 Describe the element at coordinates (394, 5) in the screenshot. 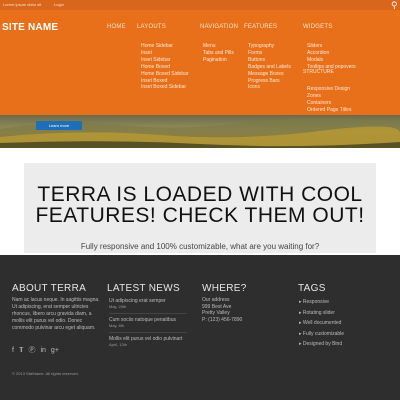

I see `search-icon: ⚲` at that location.